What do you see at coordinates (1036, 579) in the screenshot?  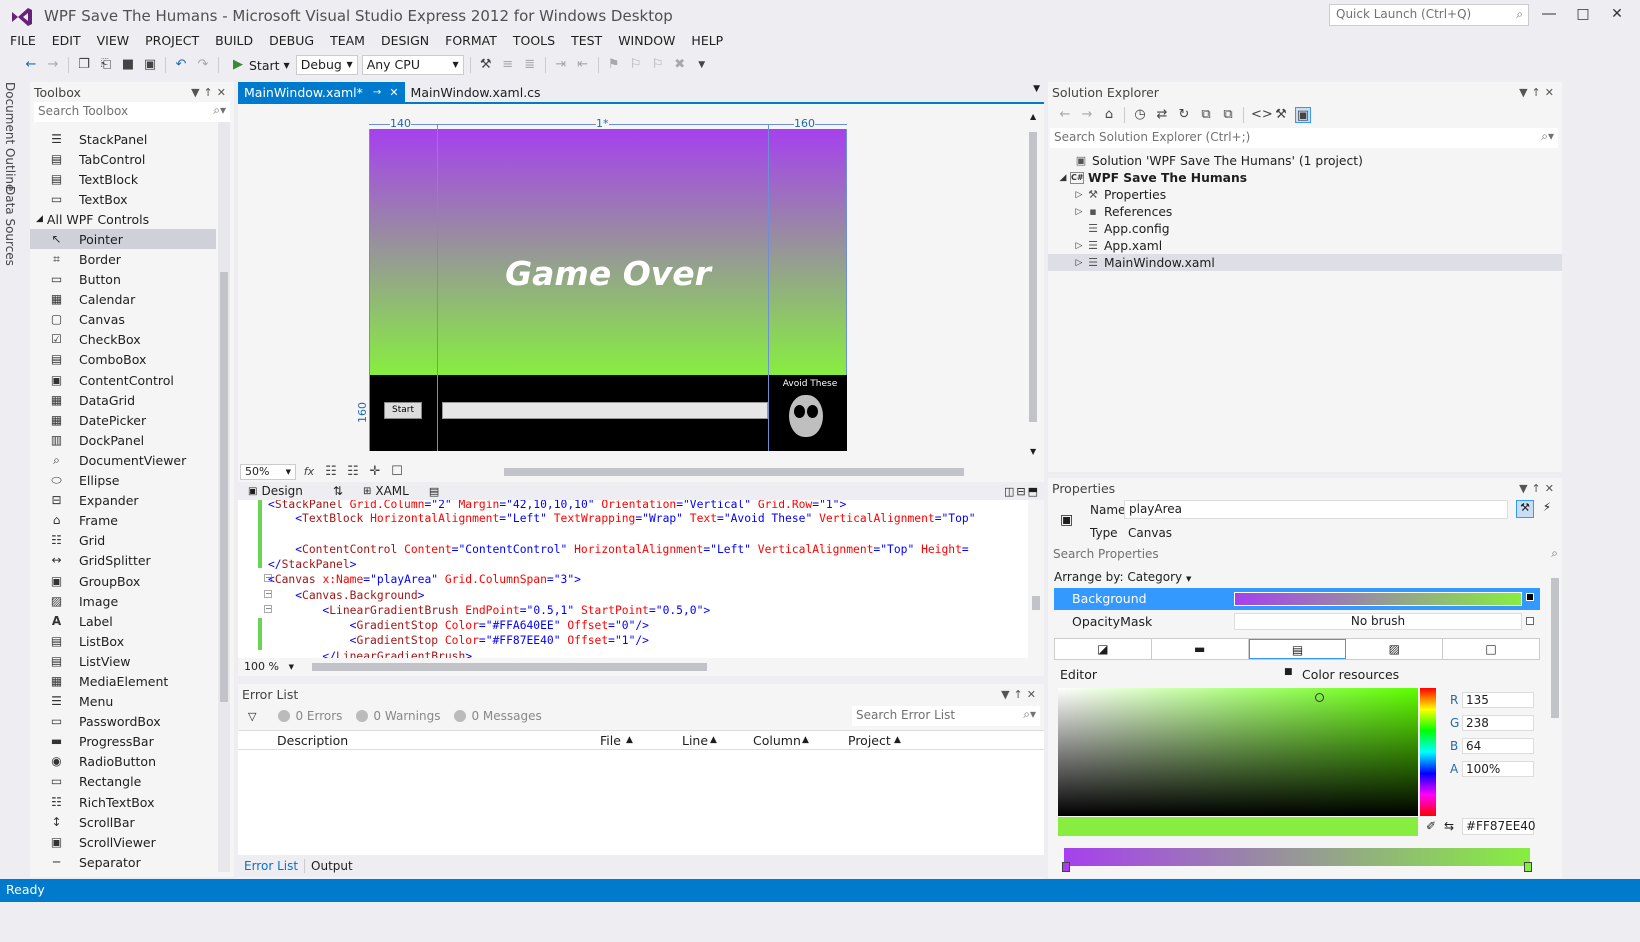 I see `editor-vertical-scrollbar` at bounding box center [1036, 579].